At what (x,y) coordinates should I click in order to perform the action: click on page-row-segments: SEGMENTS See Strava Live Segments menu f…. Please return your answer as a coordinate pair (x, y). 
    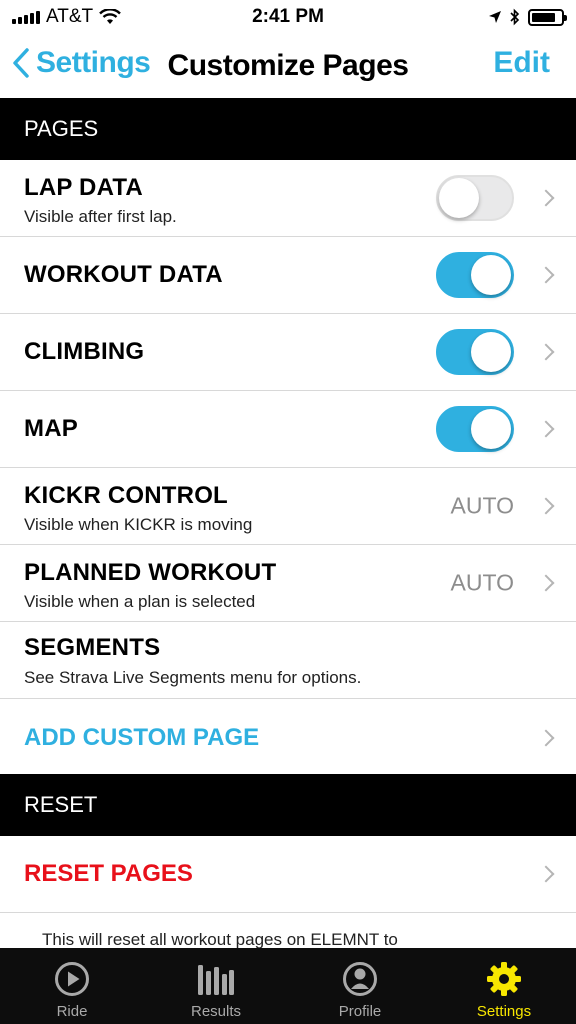
    Looking at the image, I should click on (288, 660).